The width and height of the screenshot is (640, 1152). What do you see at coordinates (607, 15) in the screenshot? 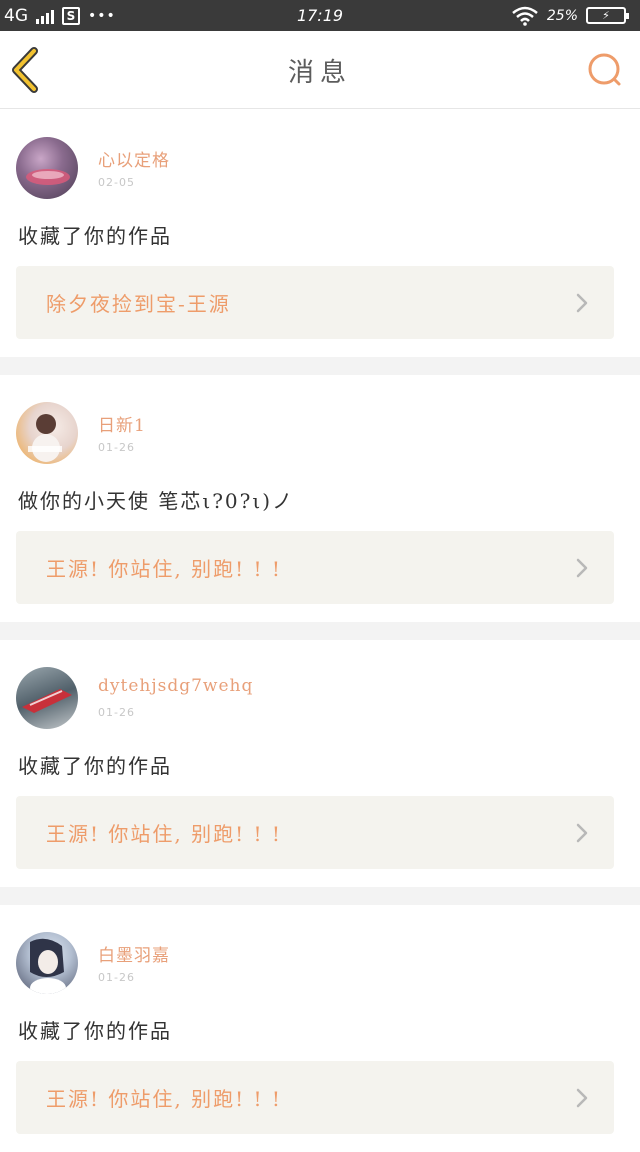
I see `battery-charging-icon: ⚡` at bounding box center [607, 15].